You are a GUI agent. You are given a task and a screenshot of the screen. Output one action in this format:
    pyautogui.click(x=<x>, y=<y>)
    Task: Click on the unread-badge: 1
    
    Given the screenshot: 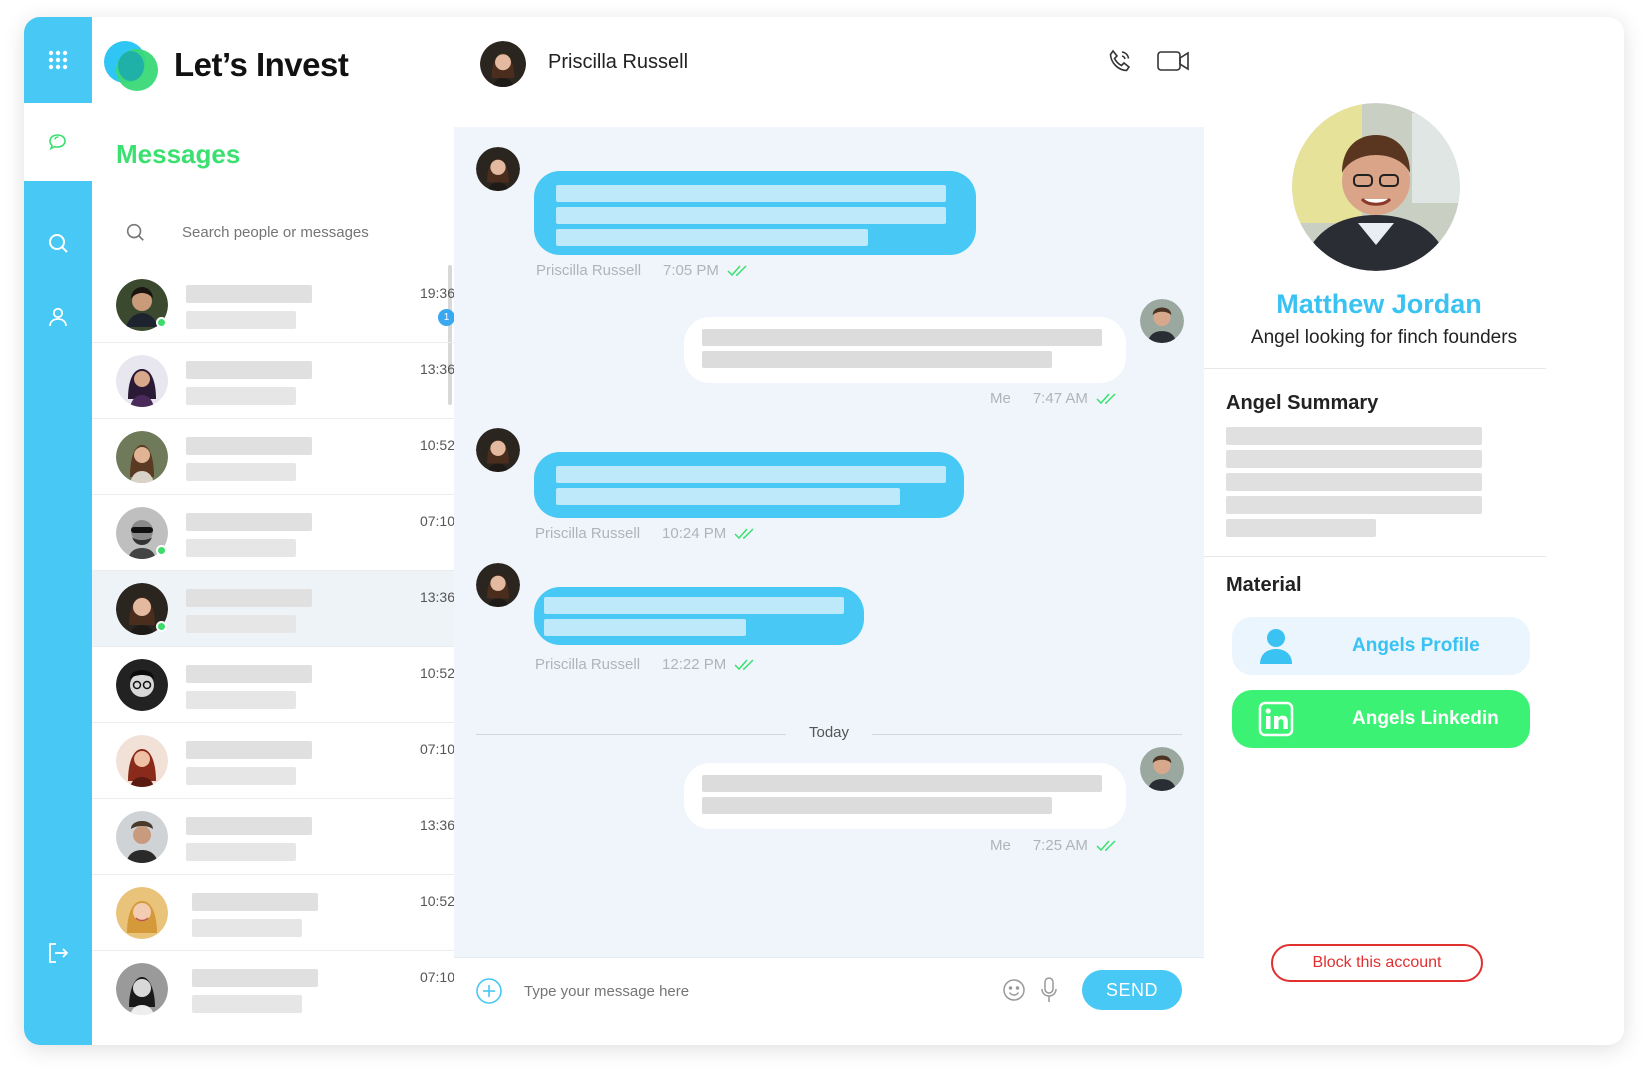 What is the action you would take?
    pyautogui.click(x=446, y=317)
    